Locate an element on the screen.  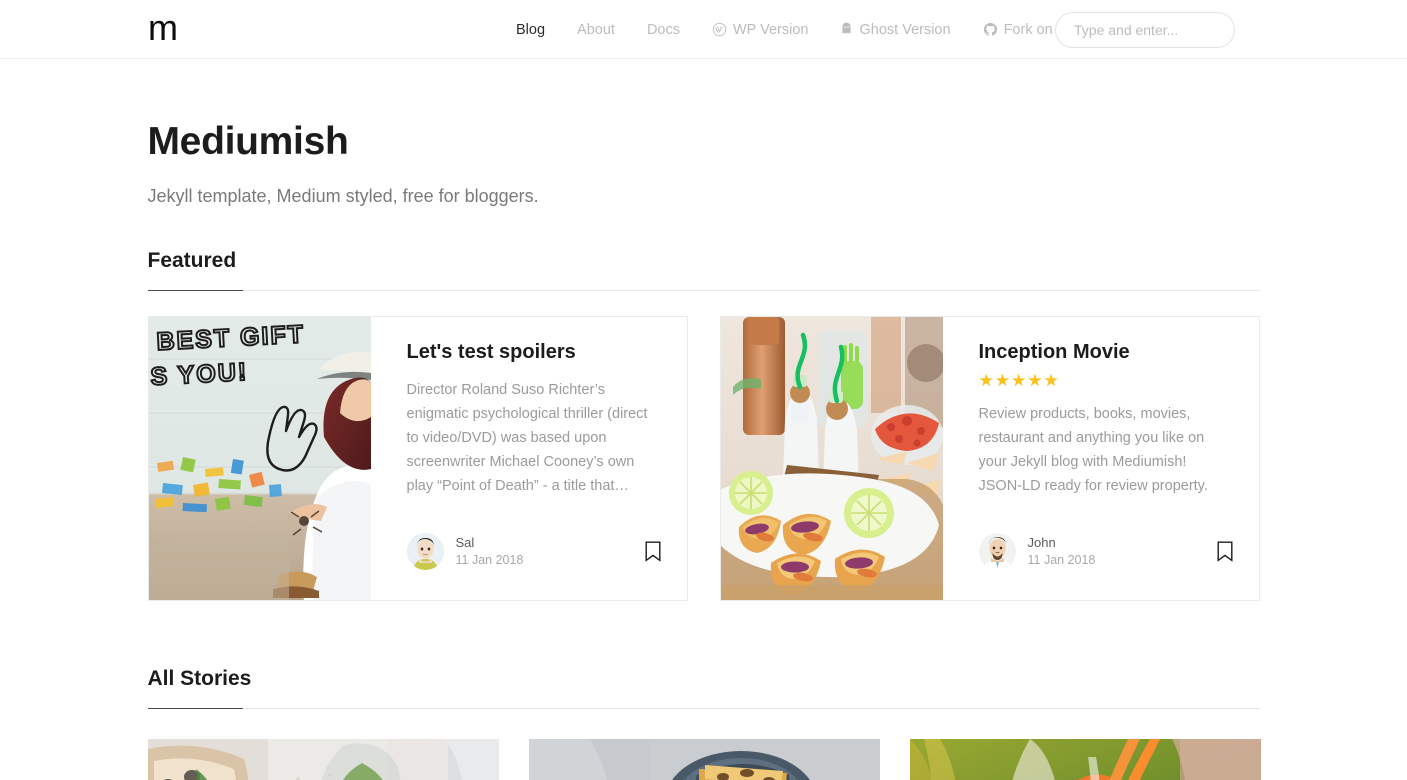
story-card-list is located at coordinates (704, 759).